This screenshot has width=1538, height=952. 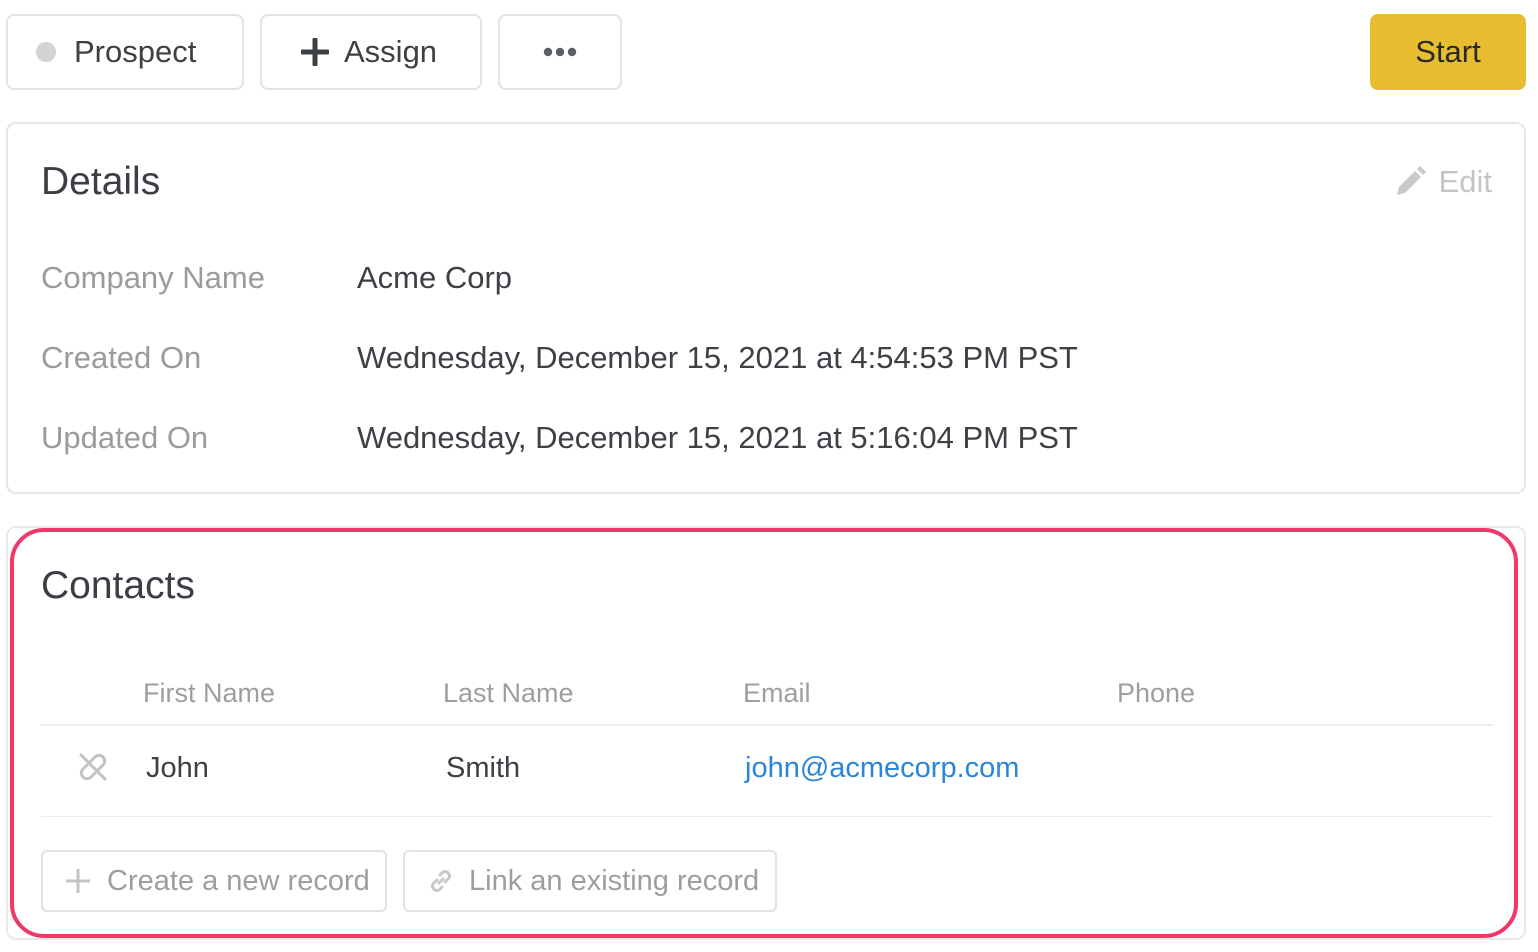 I want to click on unlink-icon, so click(x=93, y=767).